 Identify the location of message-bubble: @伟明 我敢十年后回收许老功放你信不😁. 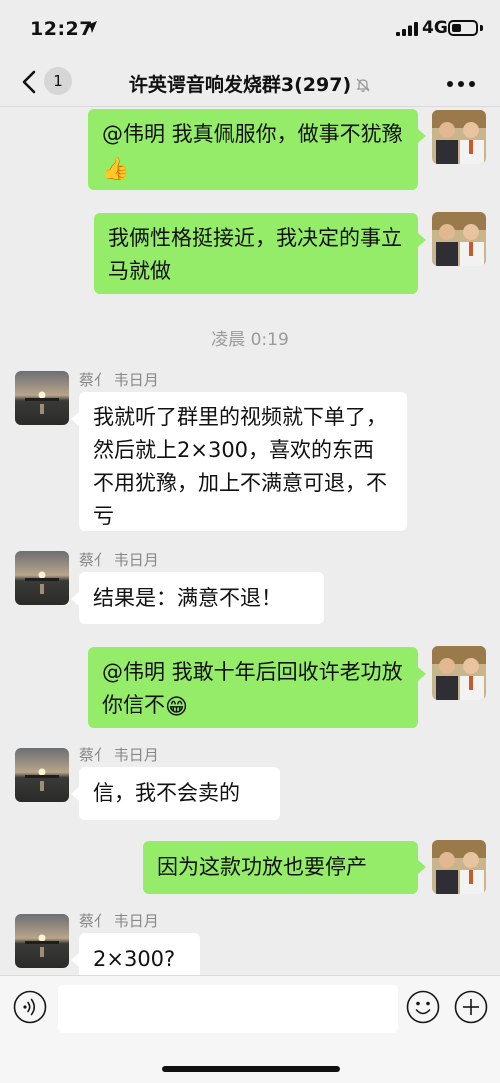
(253, 687).